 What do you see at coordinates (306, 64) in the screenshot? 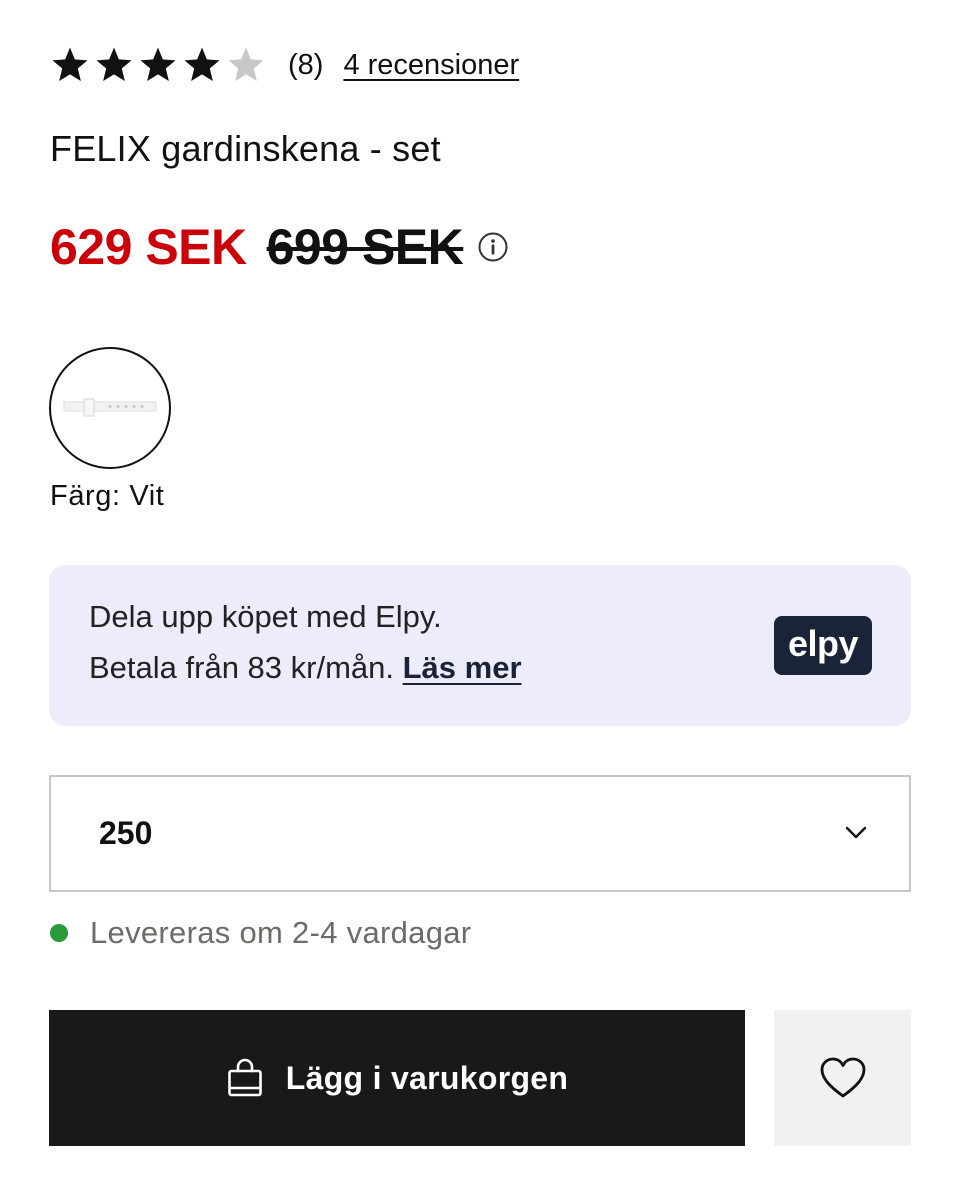
I see `rating-count: (8)` at bounding box center [306, 64].